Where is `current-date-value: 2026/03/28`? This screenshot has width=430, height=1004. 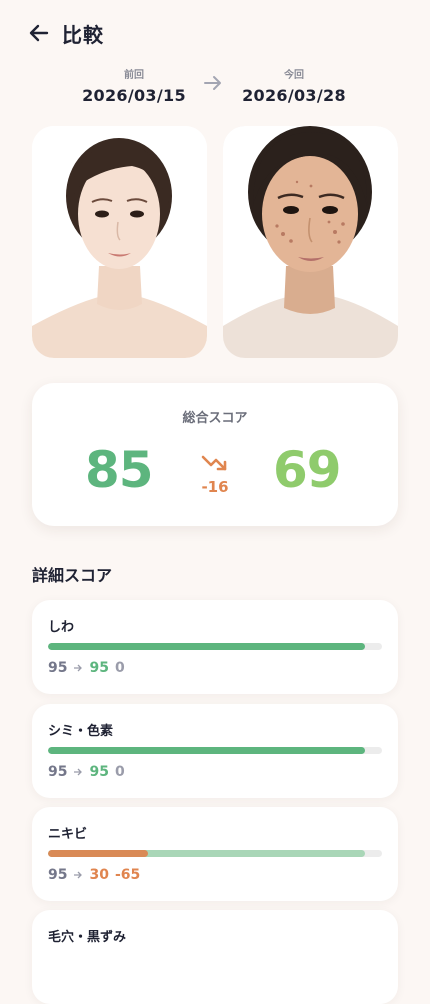 current-date-value: 2026/03/28 is located at coordinates (294, 95).